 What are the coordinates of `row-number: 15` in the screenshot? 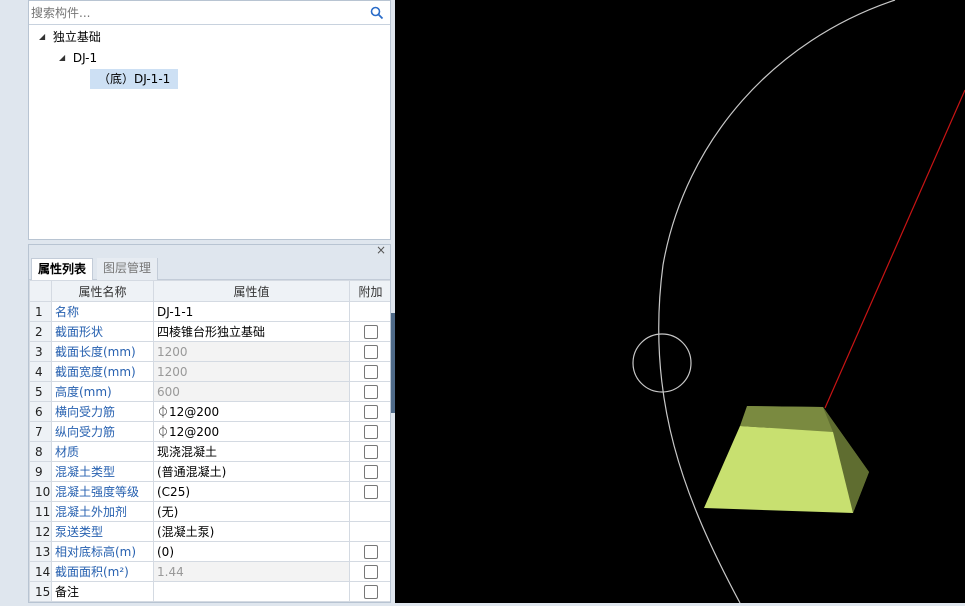 It's located at (40, 591).